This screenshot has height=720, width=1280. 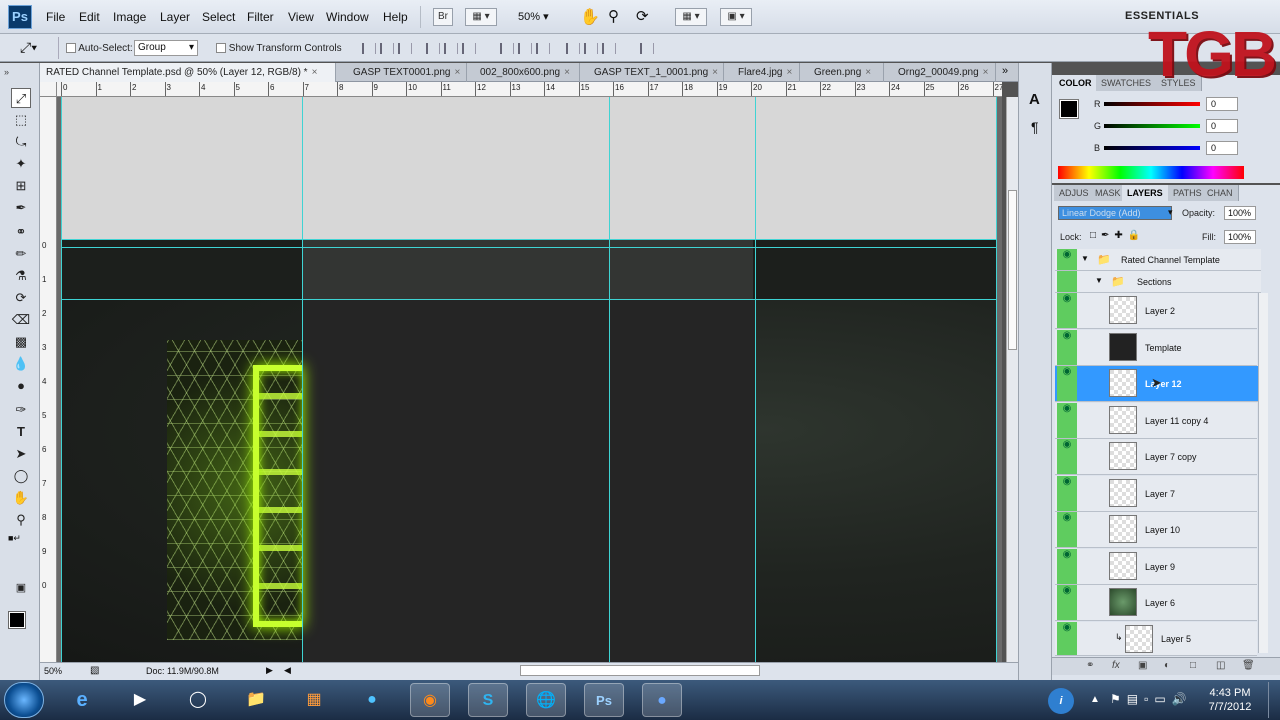 What do you see at coordinates (451, 48) in the screenshot?
I see `align-hcenter-icon` at bounding box center [451, 48].